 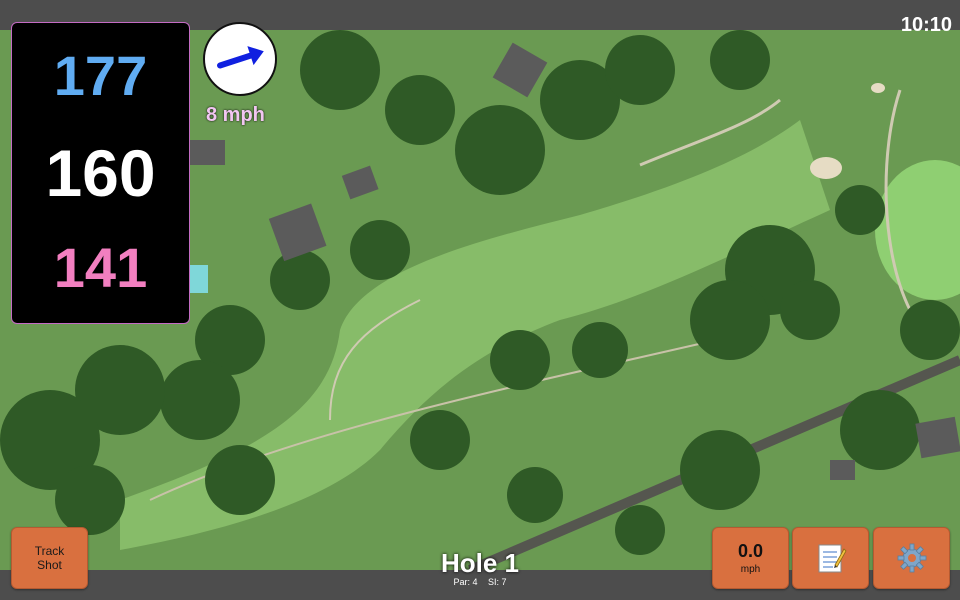 I want to click on notepad-icon, so click(x=832, y=558).